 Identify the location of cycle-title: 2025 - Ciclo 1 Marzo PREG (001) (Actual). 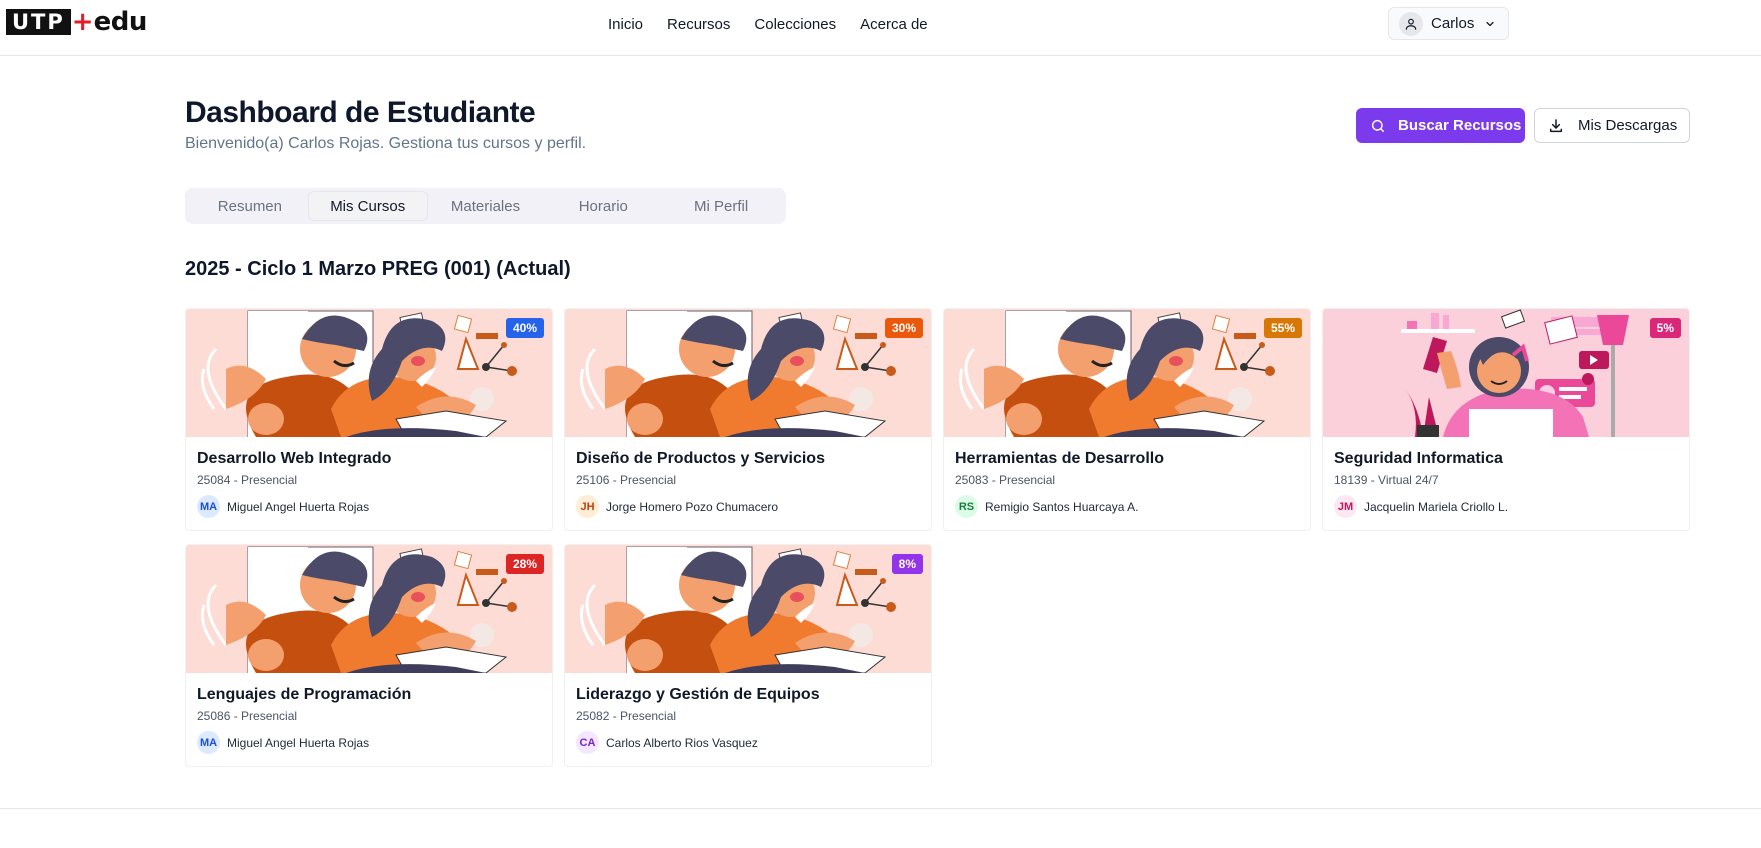
(378, 269).